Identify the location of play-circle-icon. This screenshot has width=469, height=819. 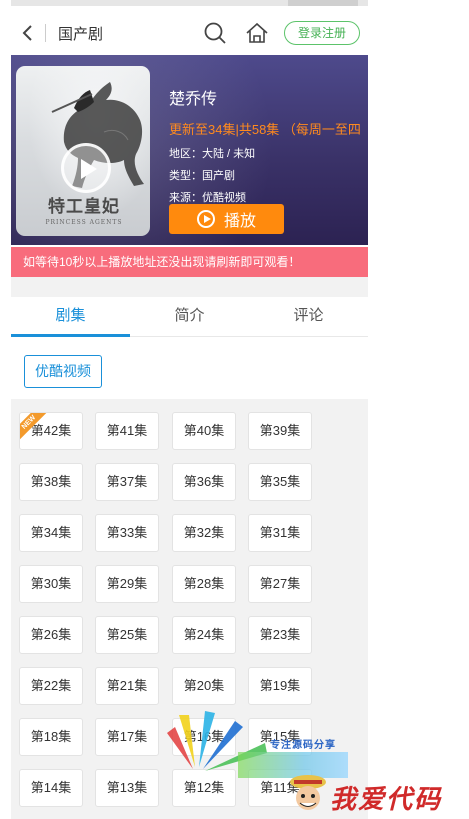
(205, 219).